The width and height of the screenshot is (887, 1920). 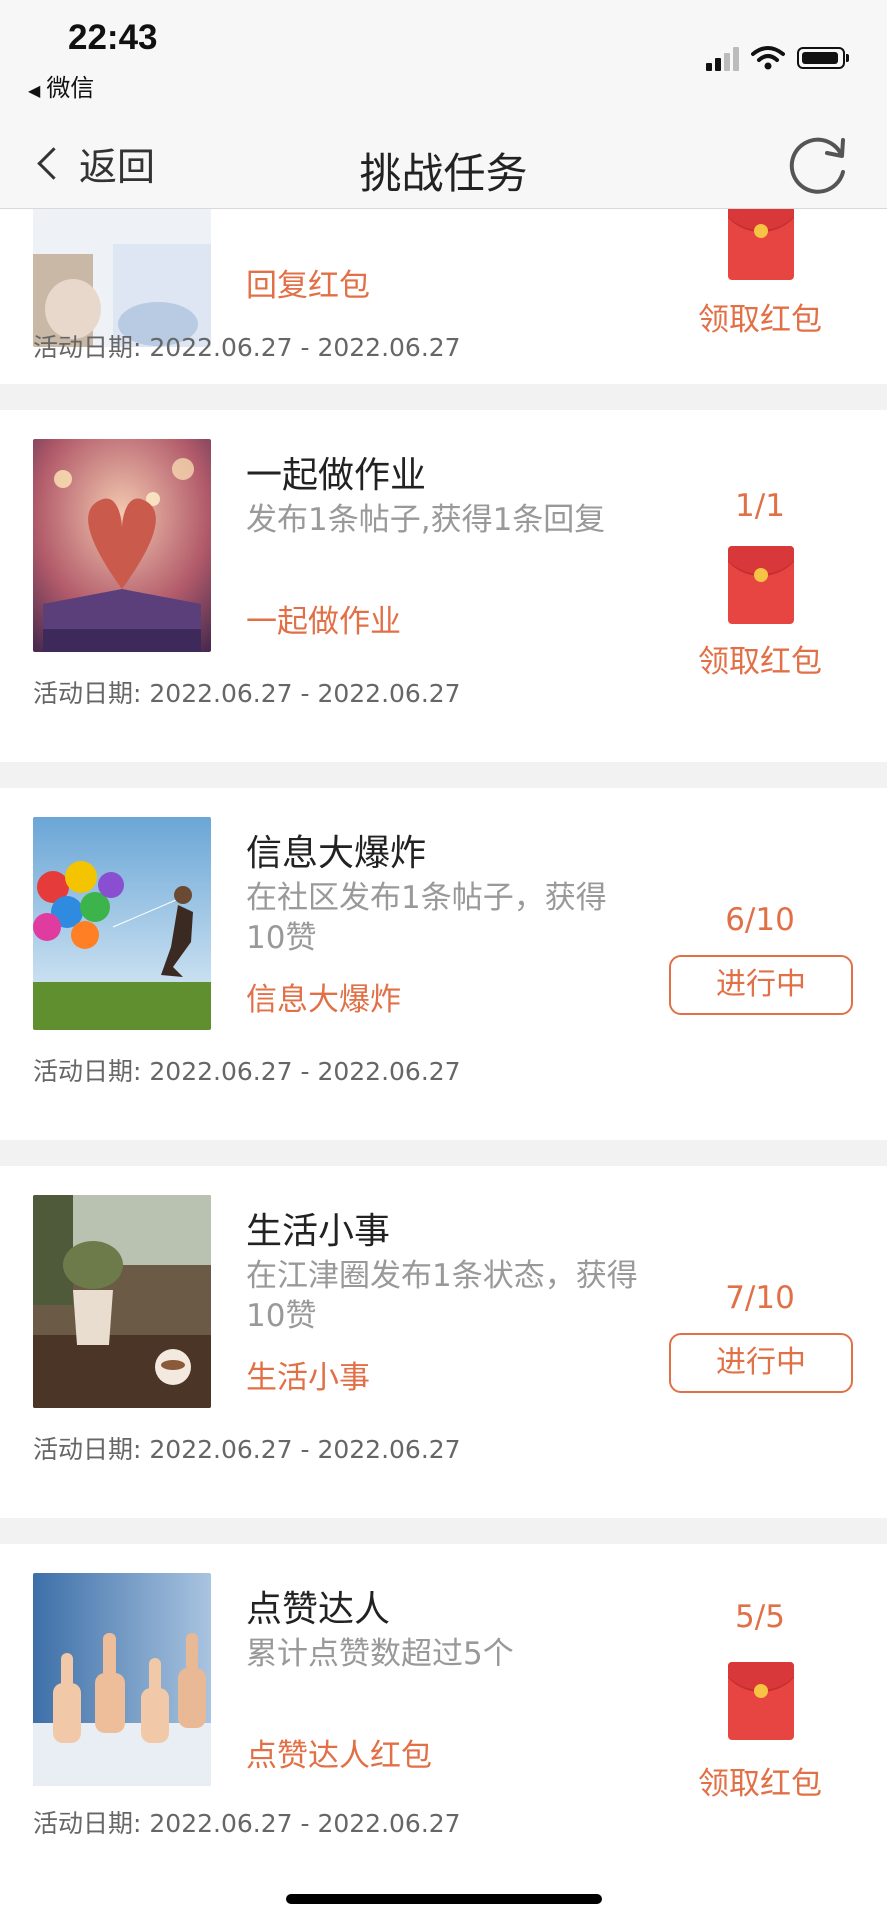 I want to click on refresh-icon, so click(x=818, y=165).